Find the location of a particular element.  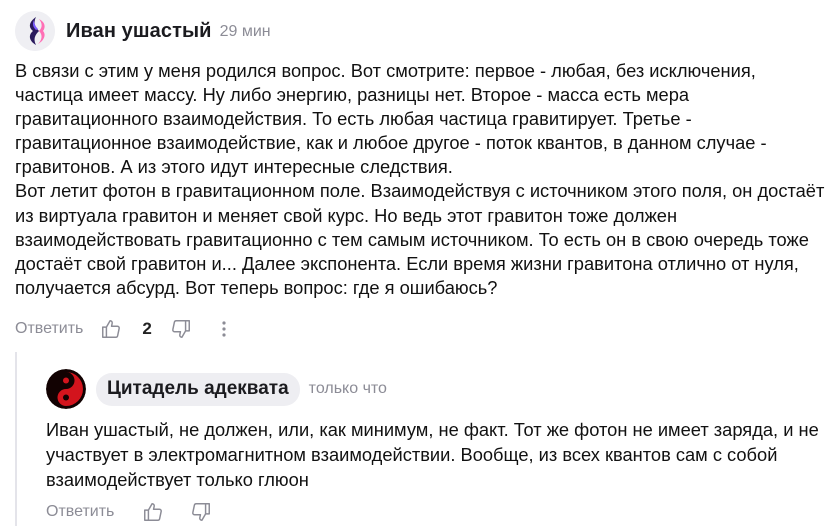

yin-yang-avatar-icon is located at coordinates (66, 389).